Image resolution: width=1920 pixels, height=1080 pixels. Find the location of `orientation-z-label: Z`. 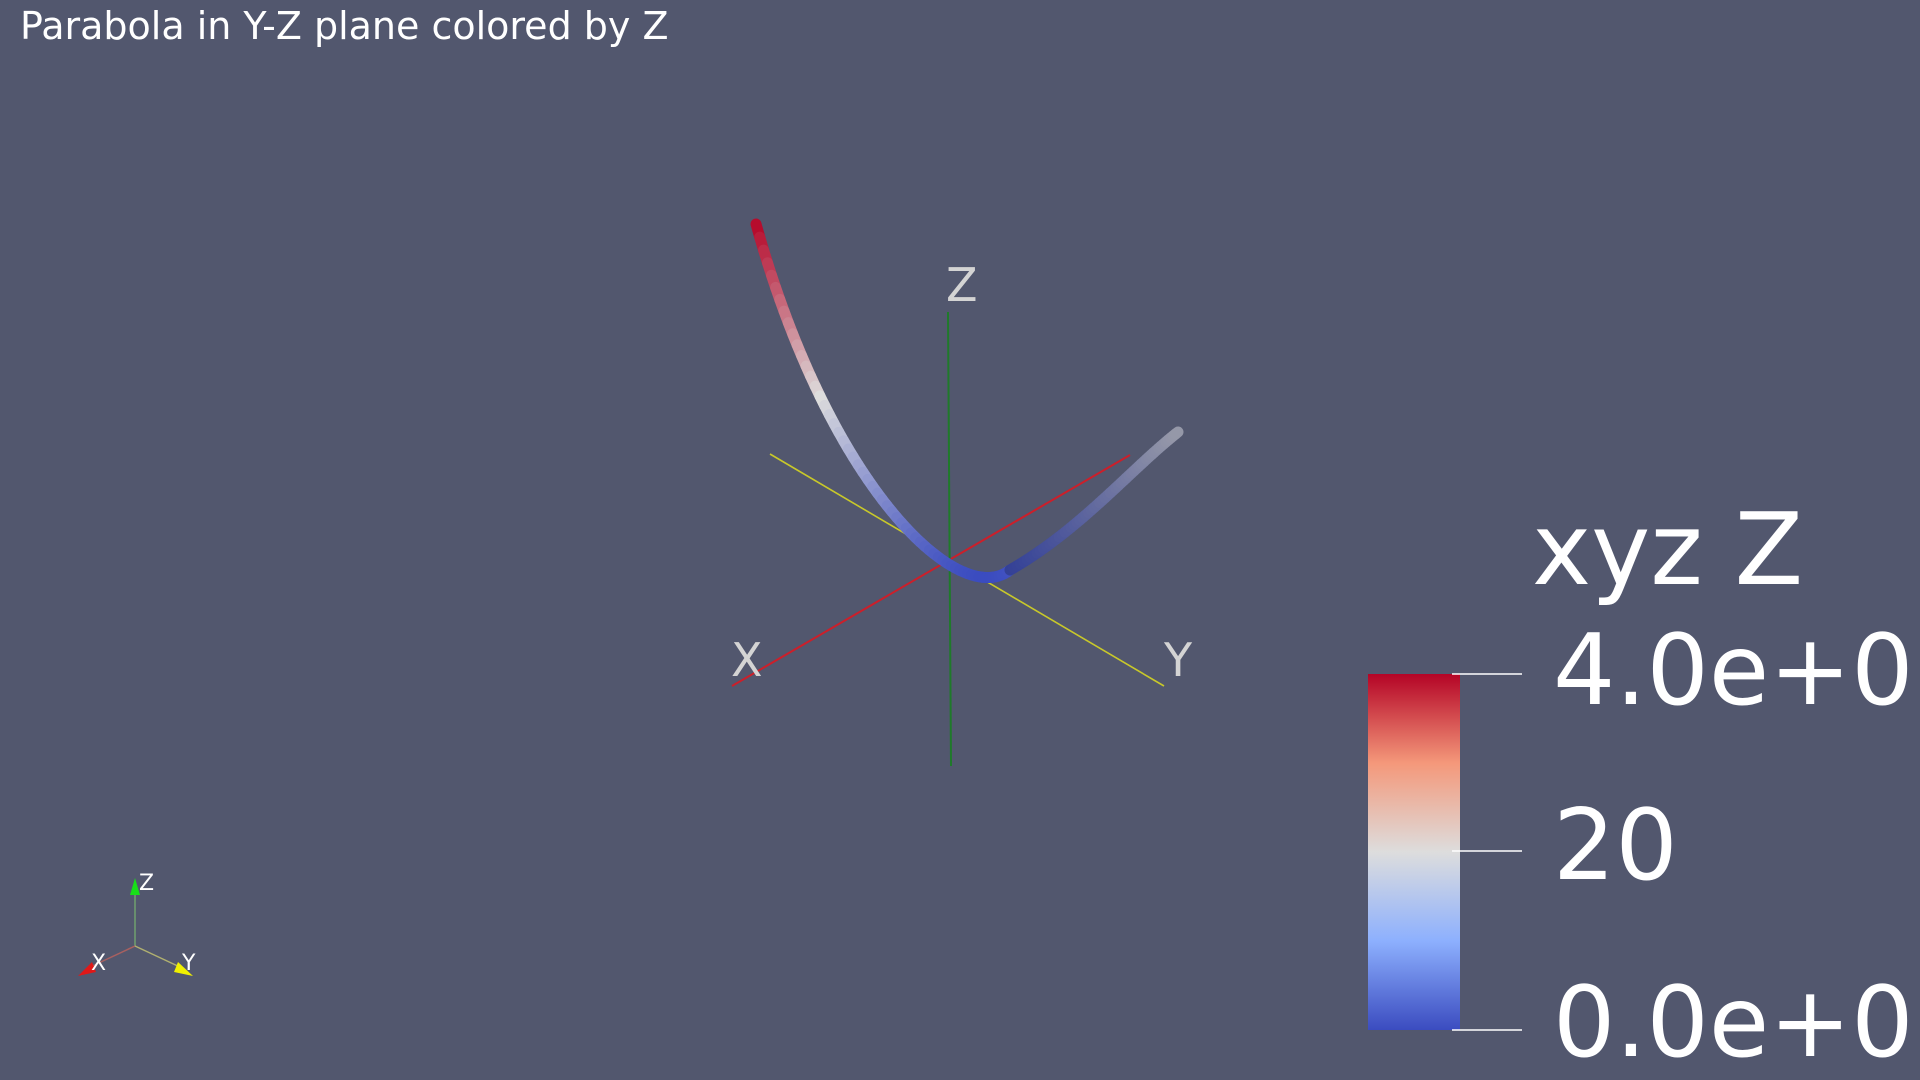

orientation-z-label: Z is located at coordinates (147, 883).